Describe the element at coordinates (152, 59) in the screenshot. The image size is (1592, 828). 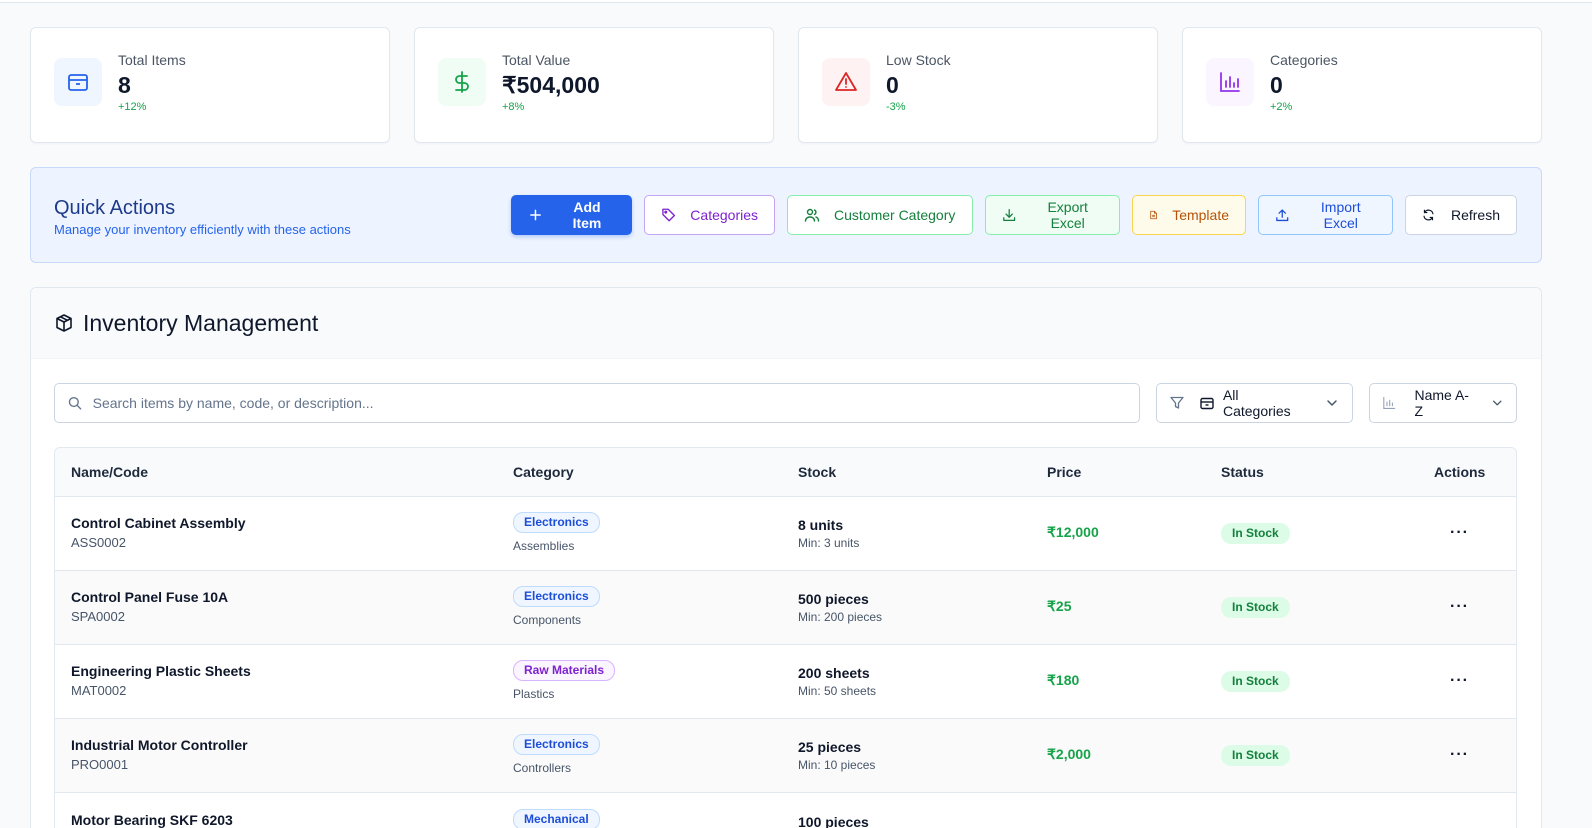
I see `stat-label: Total Items` at that location.